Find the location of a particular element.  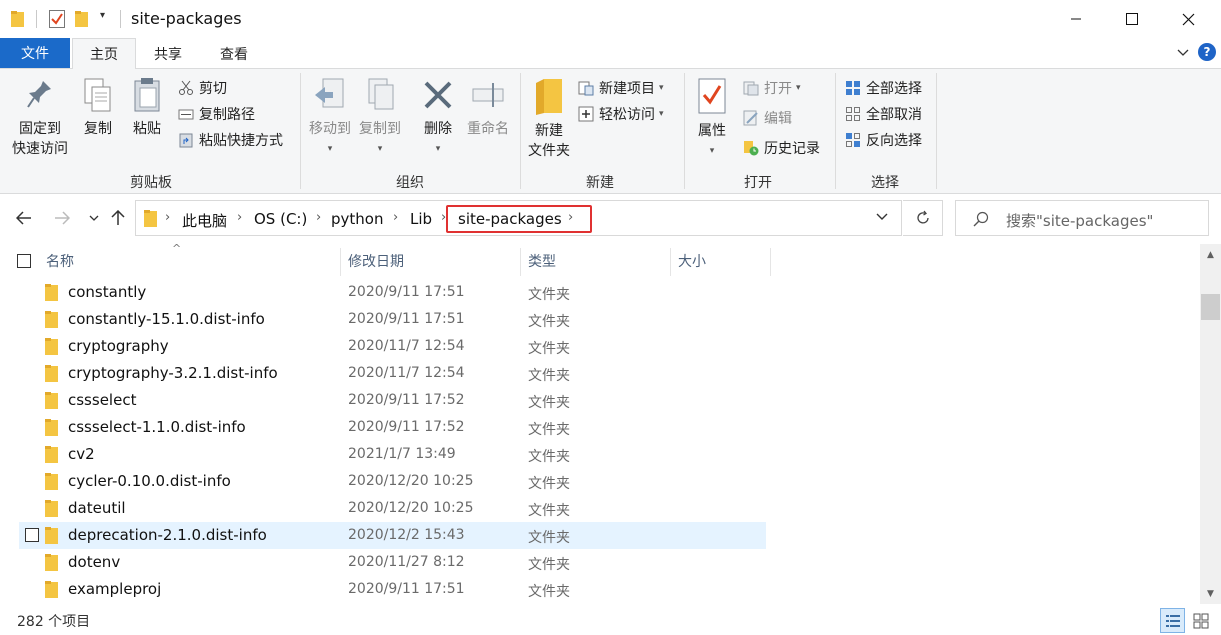

new-item-button: 新建项目 ▾ is located at coordinates (621, 88).